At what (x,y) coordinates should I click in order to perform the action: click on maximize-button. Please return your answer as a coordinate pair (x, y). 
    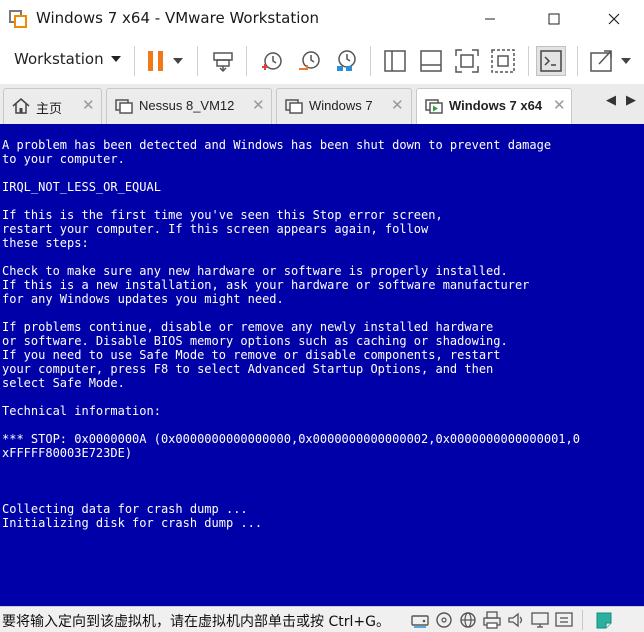
    Looking at the image, I should click on (554, 19).